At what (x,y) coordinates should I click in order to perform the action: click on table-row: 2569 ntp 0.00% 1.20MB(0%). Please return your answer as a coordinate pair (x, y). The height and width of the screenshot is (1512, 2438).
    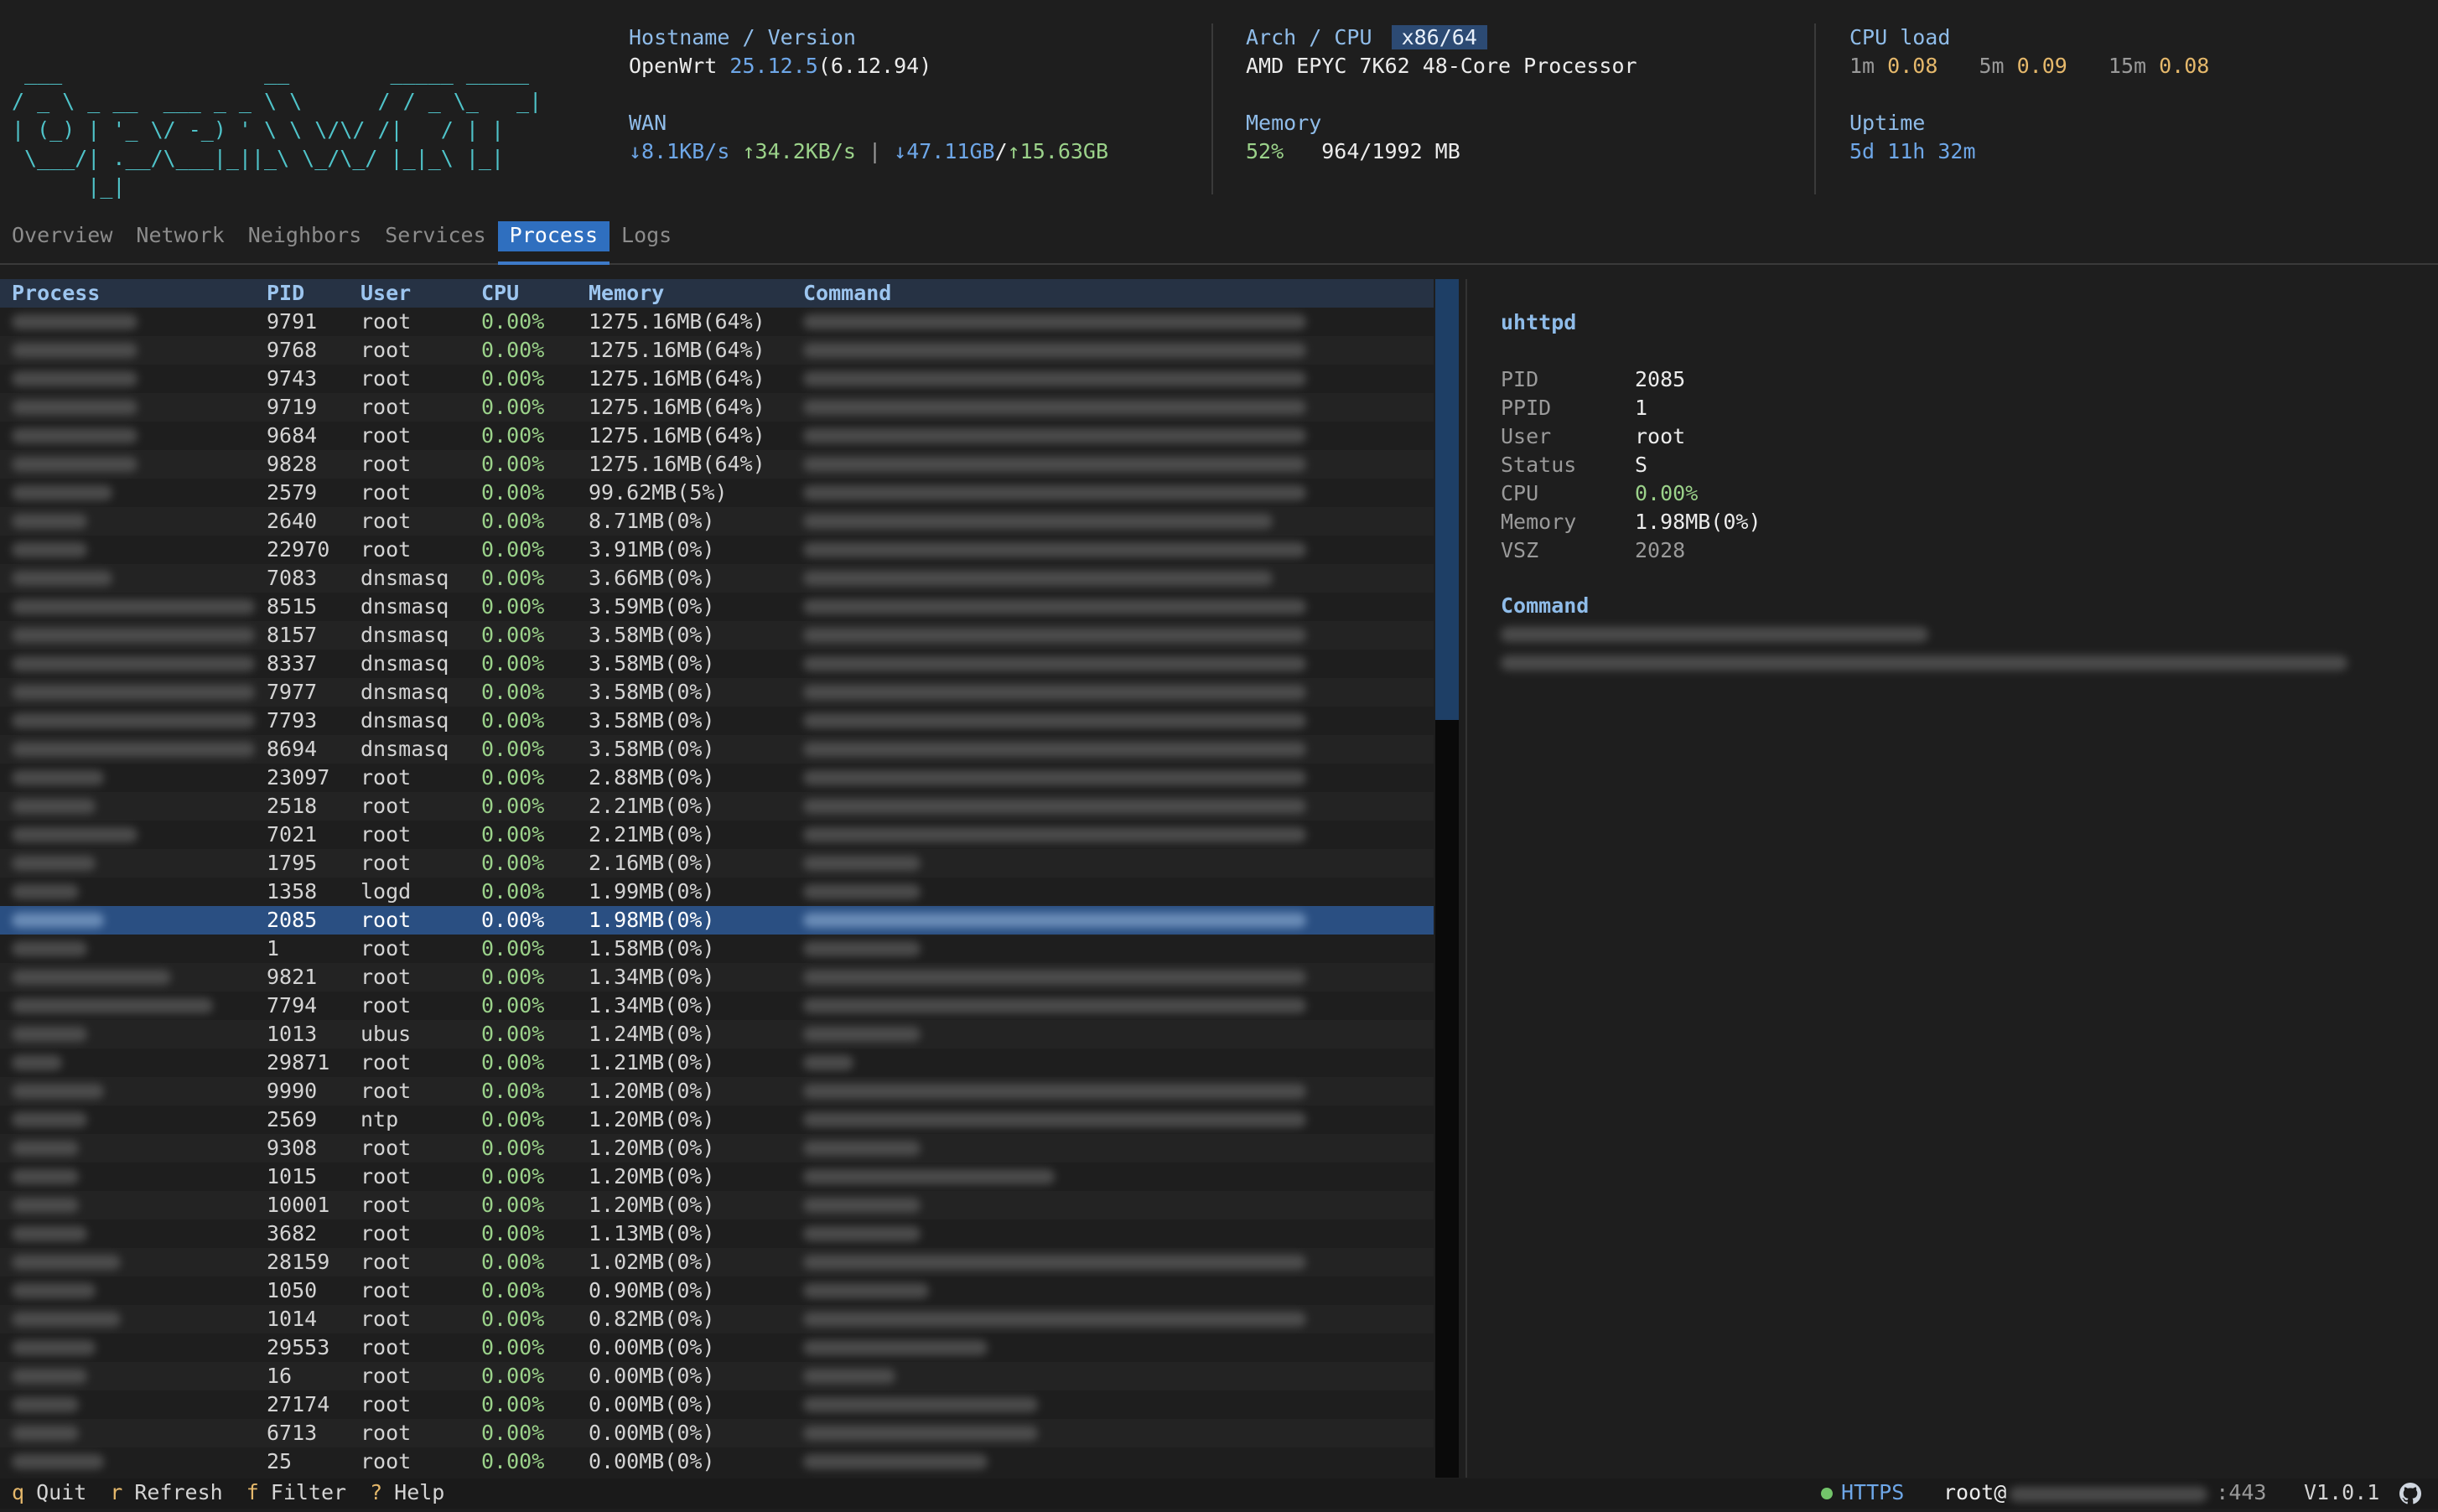
    Looking at the image, I should click on (717, 1120).